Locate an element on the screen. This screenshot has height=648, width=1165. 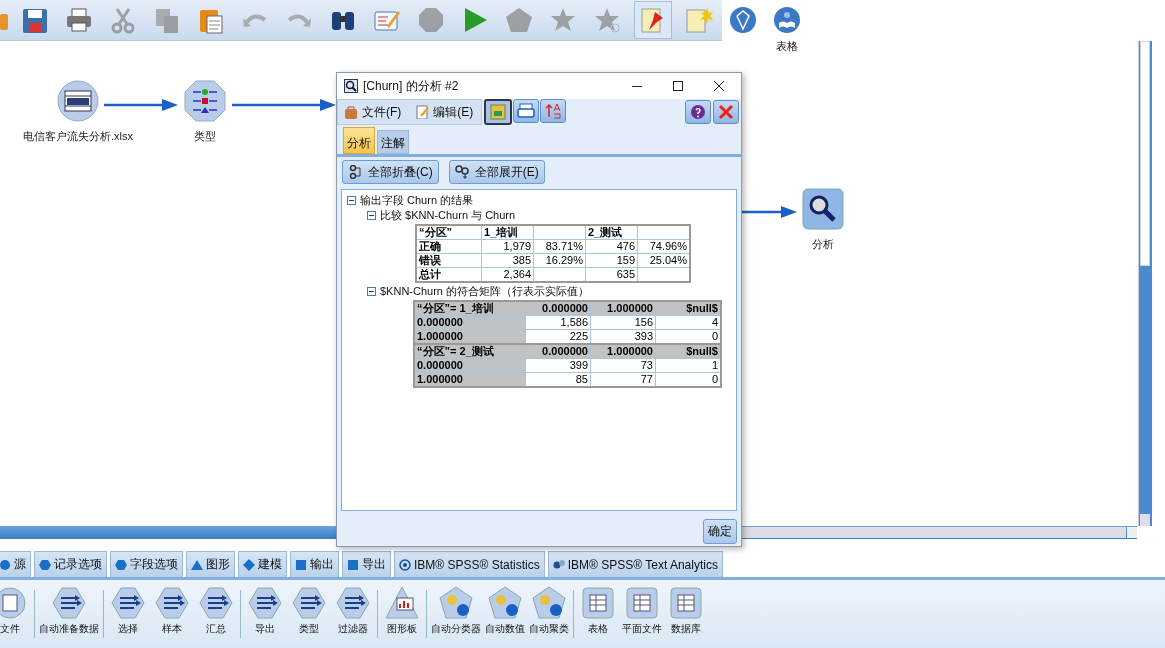
node-label: 样本 is located at coordinates (172, 629).